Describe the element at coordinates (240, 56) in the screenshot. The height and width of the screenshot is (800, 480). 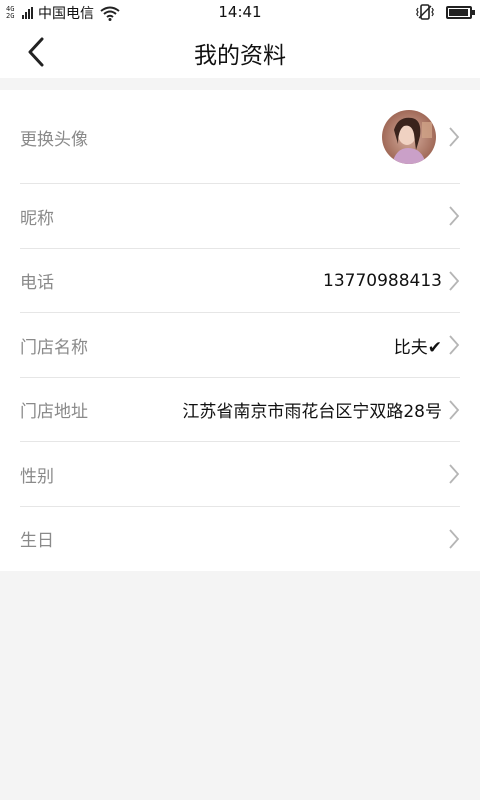
I see `page-title: 我的资料` at that location.